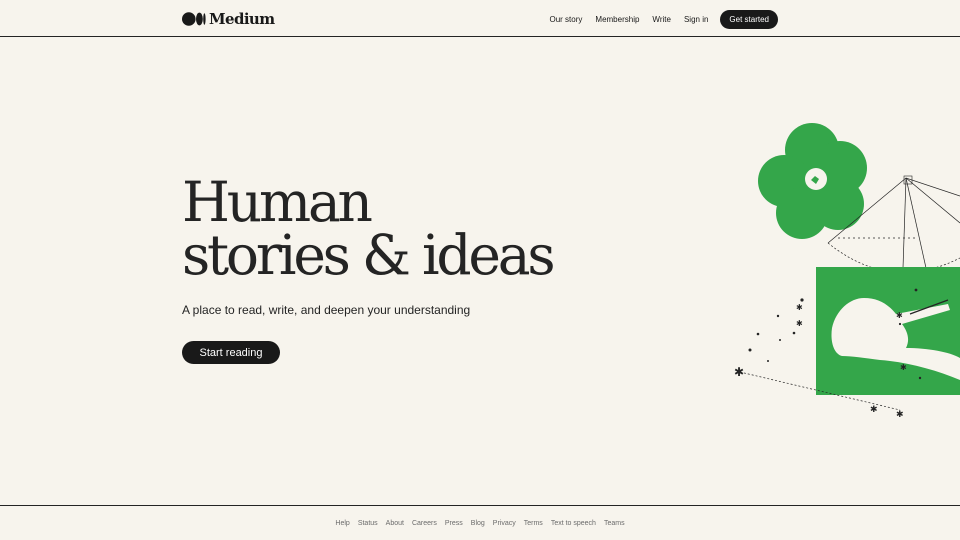  Describe the element at coordinates (749, 19) in the screenshot. I see `get-started-button: Get started` at that location.